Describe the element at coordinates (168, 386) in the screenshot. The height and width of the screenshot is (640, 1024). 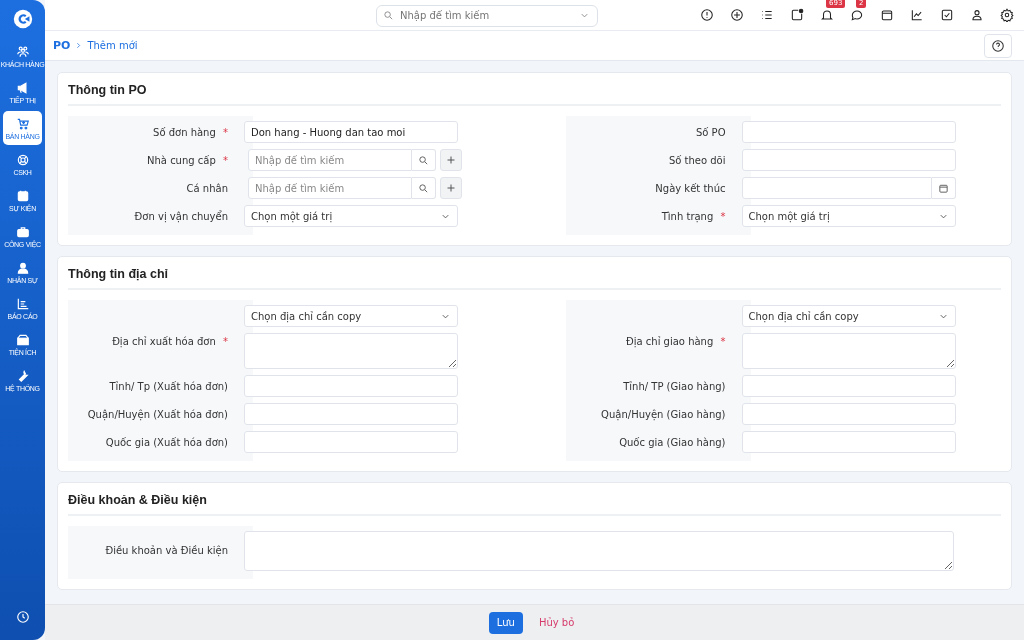
I see `field-label: Tỉnh/ Tp (Xuất hóa đơn)` at that location.